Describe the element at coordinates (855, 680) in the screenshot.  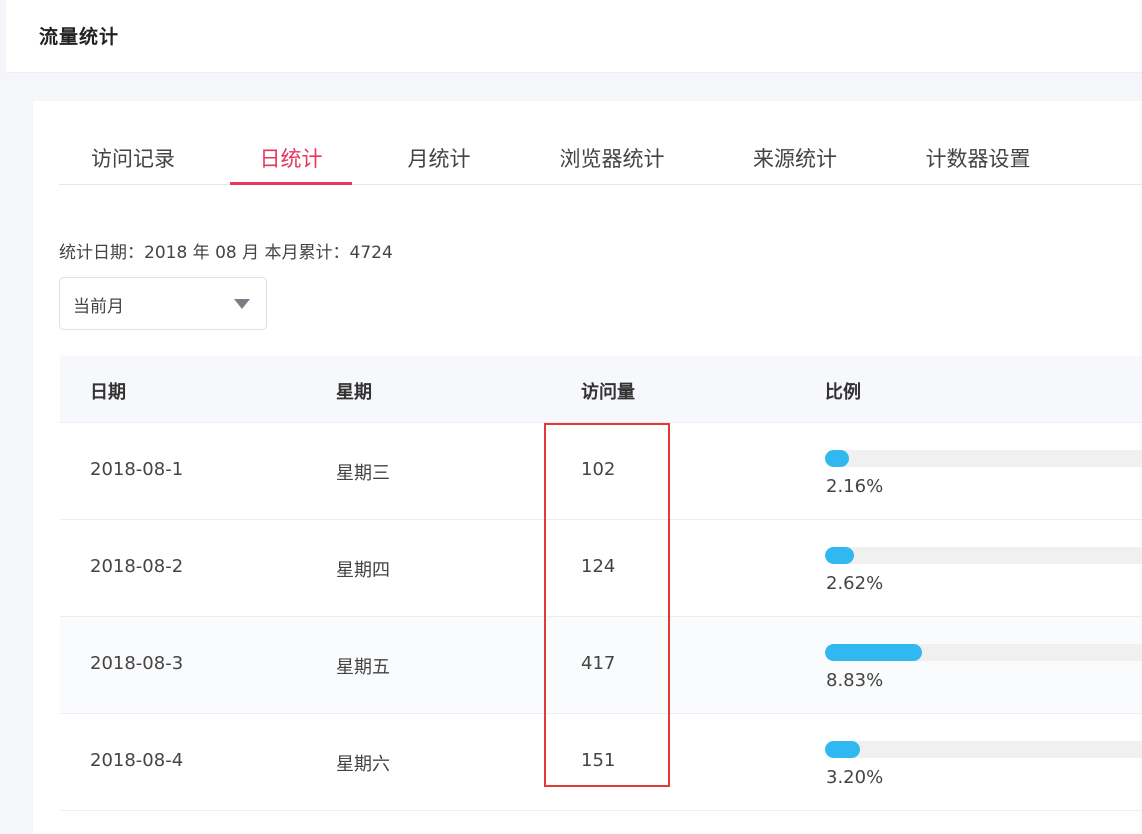
I see `cell-ratio-label: 8.83%` at that location.